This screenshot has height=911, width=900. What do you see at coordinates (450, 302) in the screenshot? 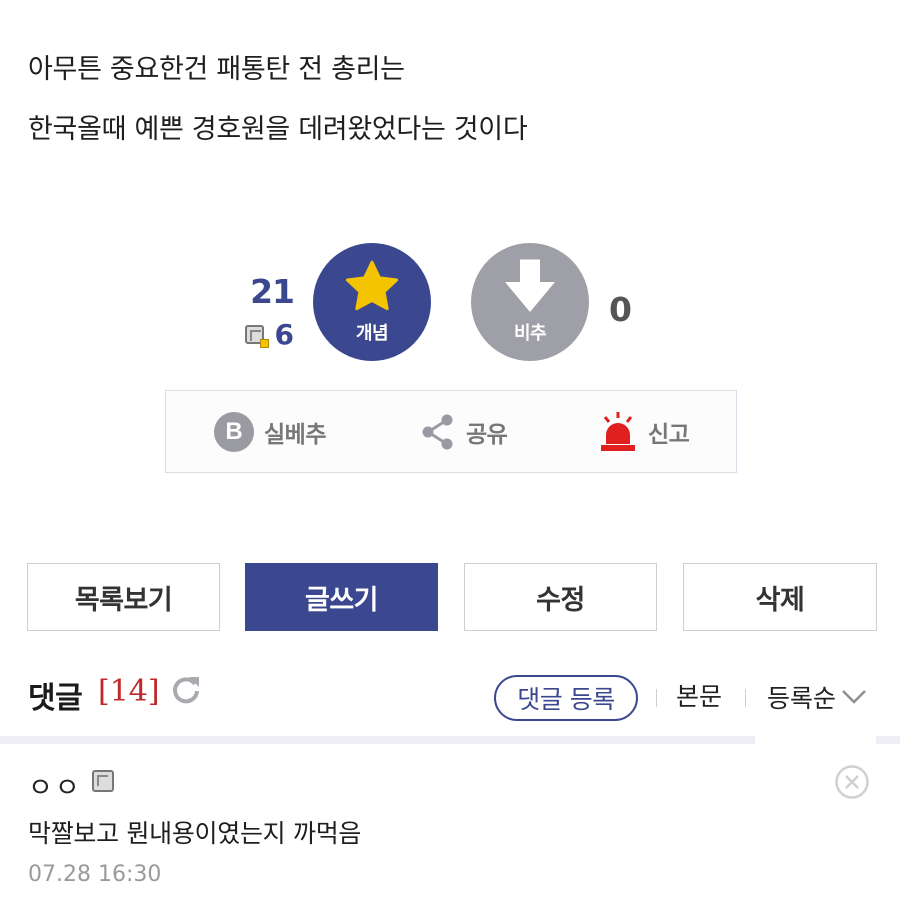
I see `vote-area: 21 6 개념 비추 0` at bounding box center [450, 302].